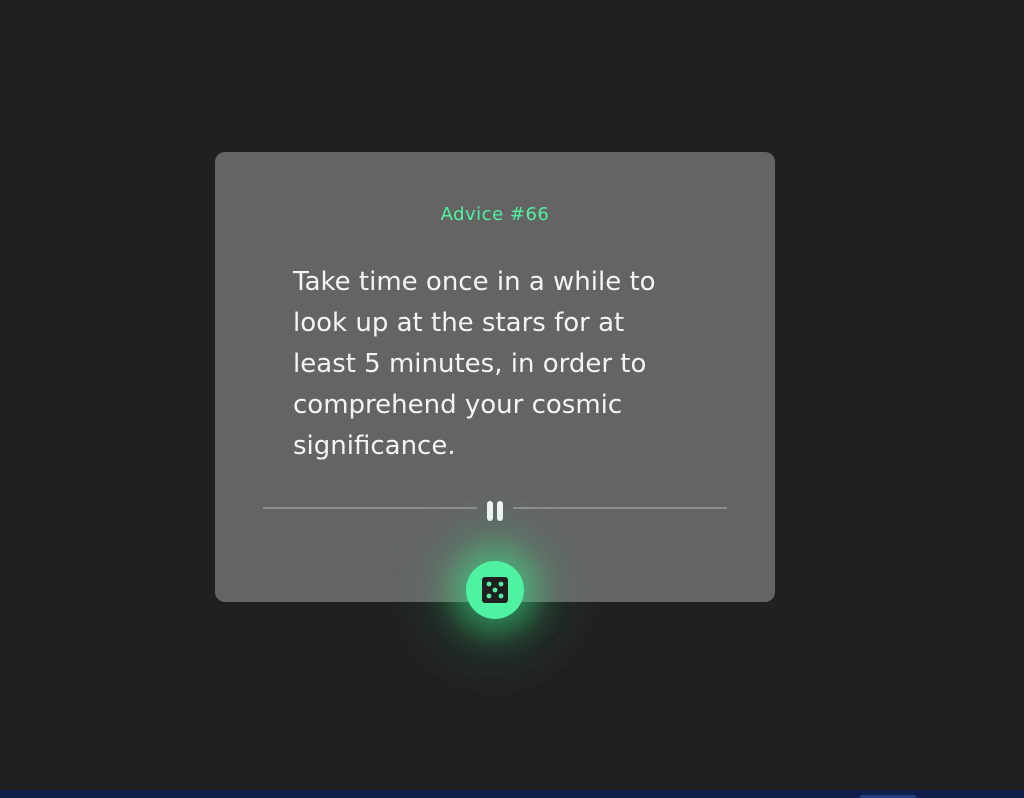 The image size is (1024, 798). I want to click on new-advice-button, so click(495, 590).